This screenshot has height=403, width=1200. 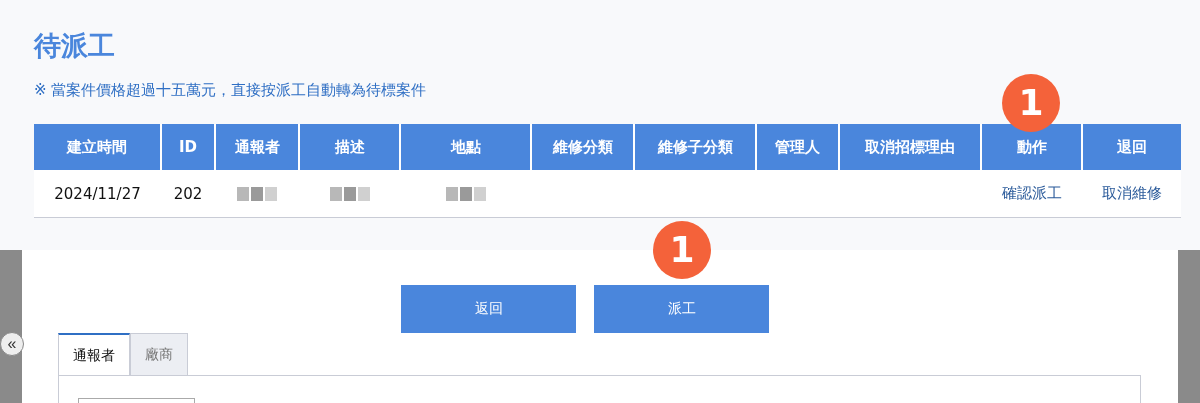 What do you see at coordinates (1132, 146) in the screenshot?
I see `column-header: 退回` at bounding box center [1132, 146].